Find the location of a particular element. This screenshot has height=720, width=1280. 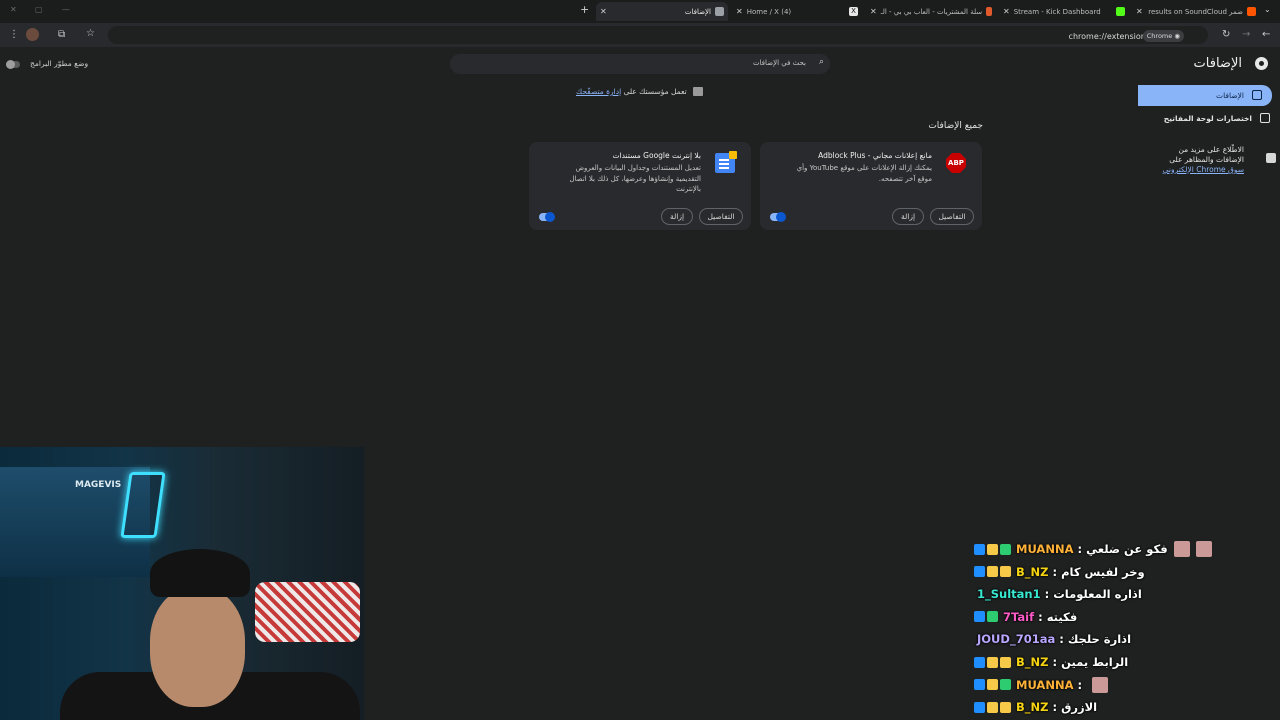

search-icon: ⌕ is located at coordinates (821, 62).